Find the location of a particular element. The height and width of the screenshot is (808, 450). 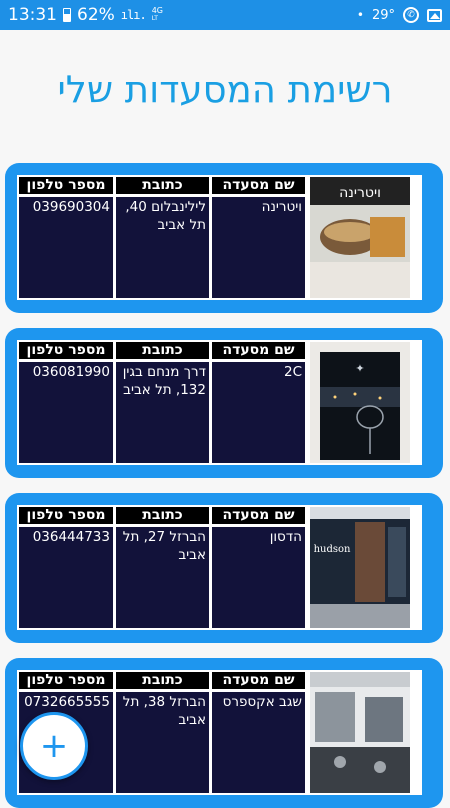

name-value: 2C is located at coordinates (258, 412).